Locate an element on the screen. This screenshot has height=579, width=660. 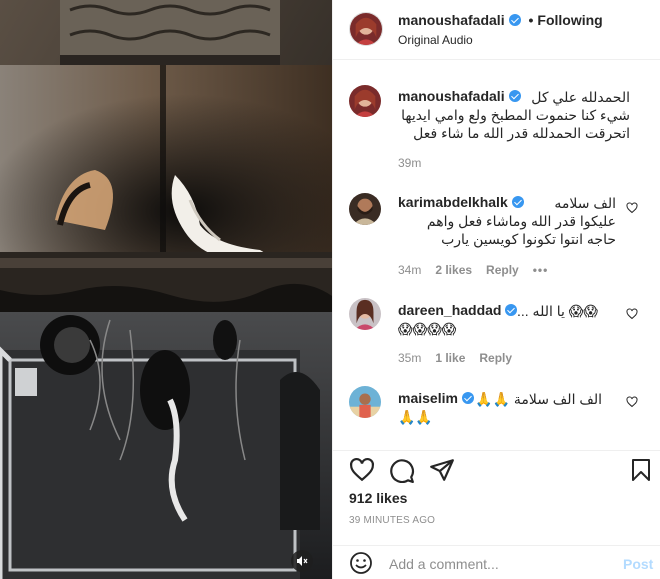
comment-line-2: عليكوا قدر الله وماشاء فعل واهم is located at coordinates (521, 221).